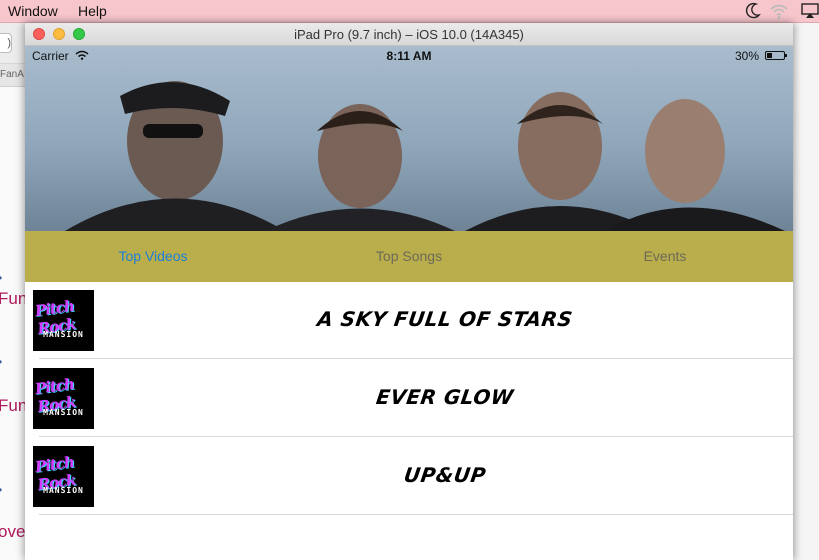 The image size is (819, 560). Describe the element at coordinates (746, 56) in the screenshot. I see `battery-percent: 30%` at that location.